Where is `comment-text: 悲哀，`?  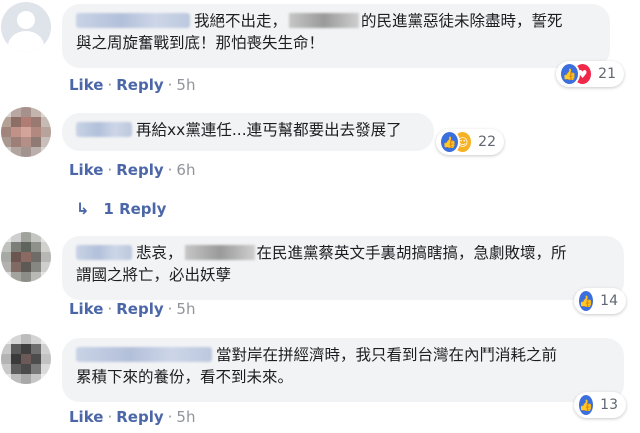 comment-text: 悲哀， is located at coordinates (159, 253).